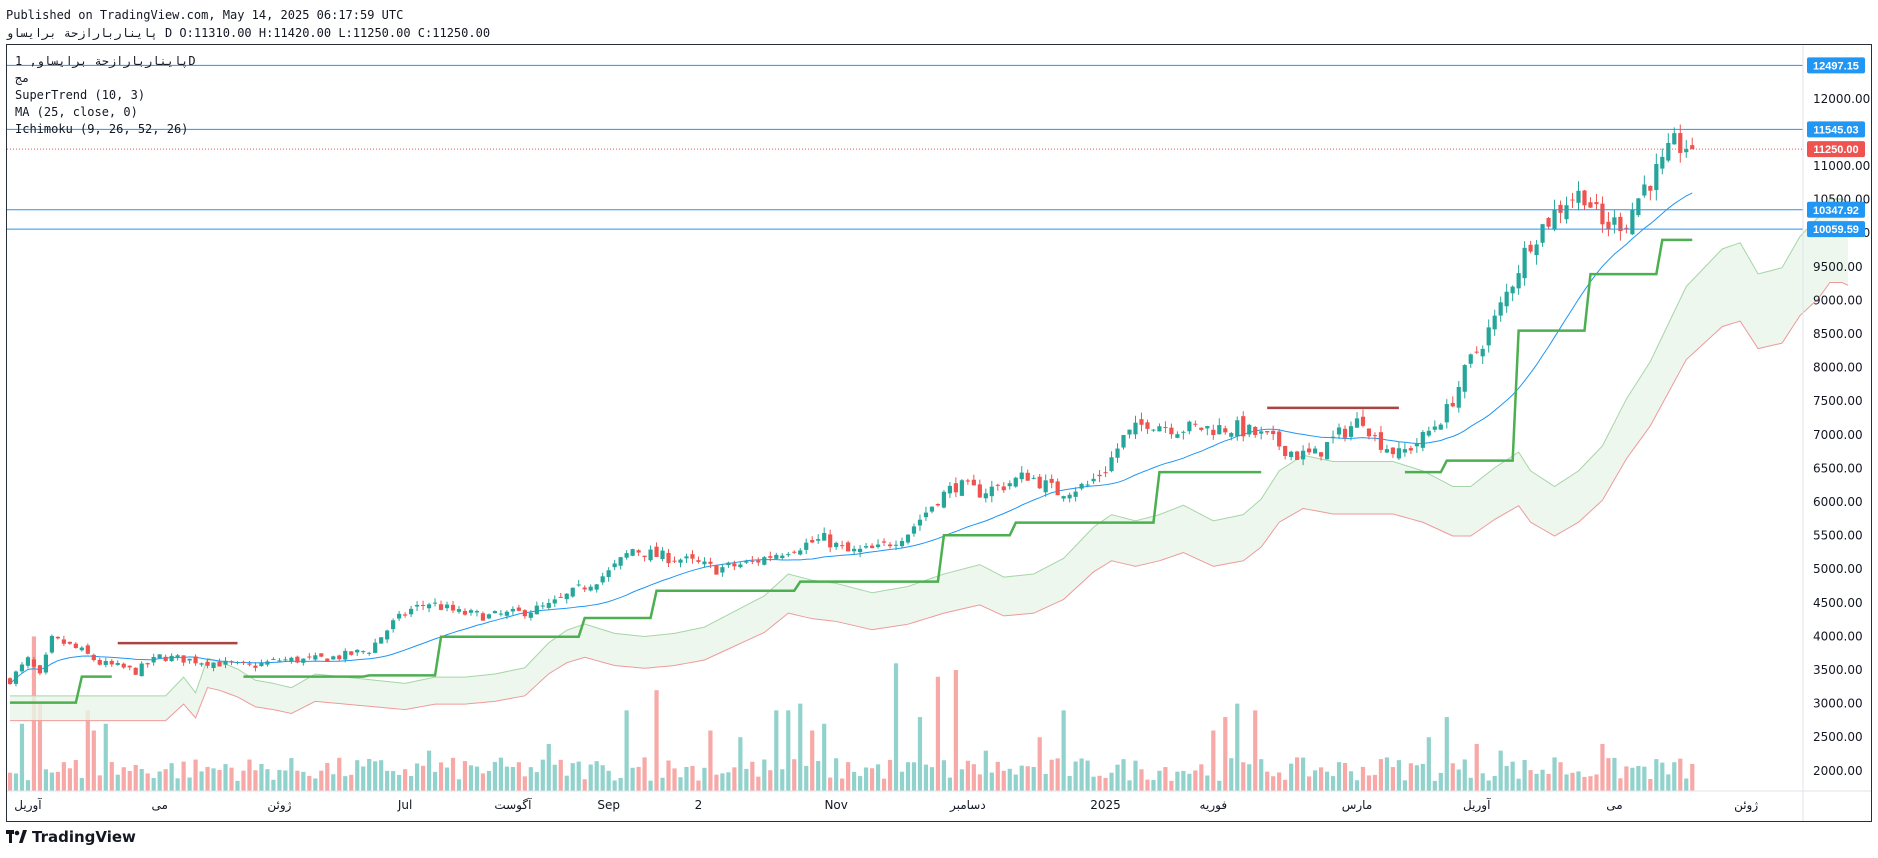 This screenshot has width=1878, height=858. What do you see at coordinates (105, 95) in the screenshot?
I see `legend-indicator-supertrend: SuperTrend (10, 3)` at bounding box center [105, 95].